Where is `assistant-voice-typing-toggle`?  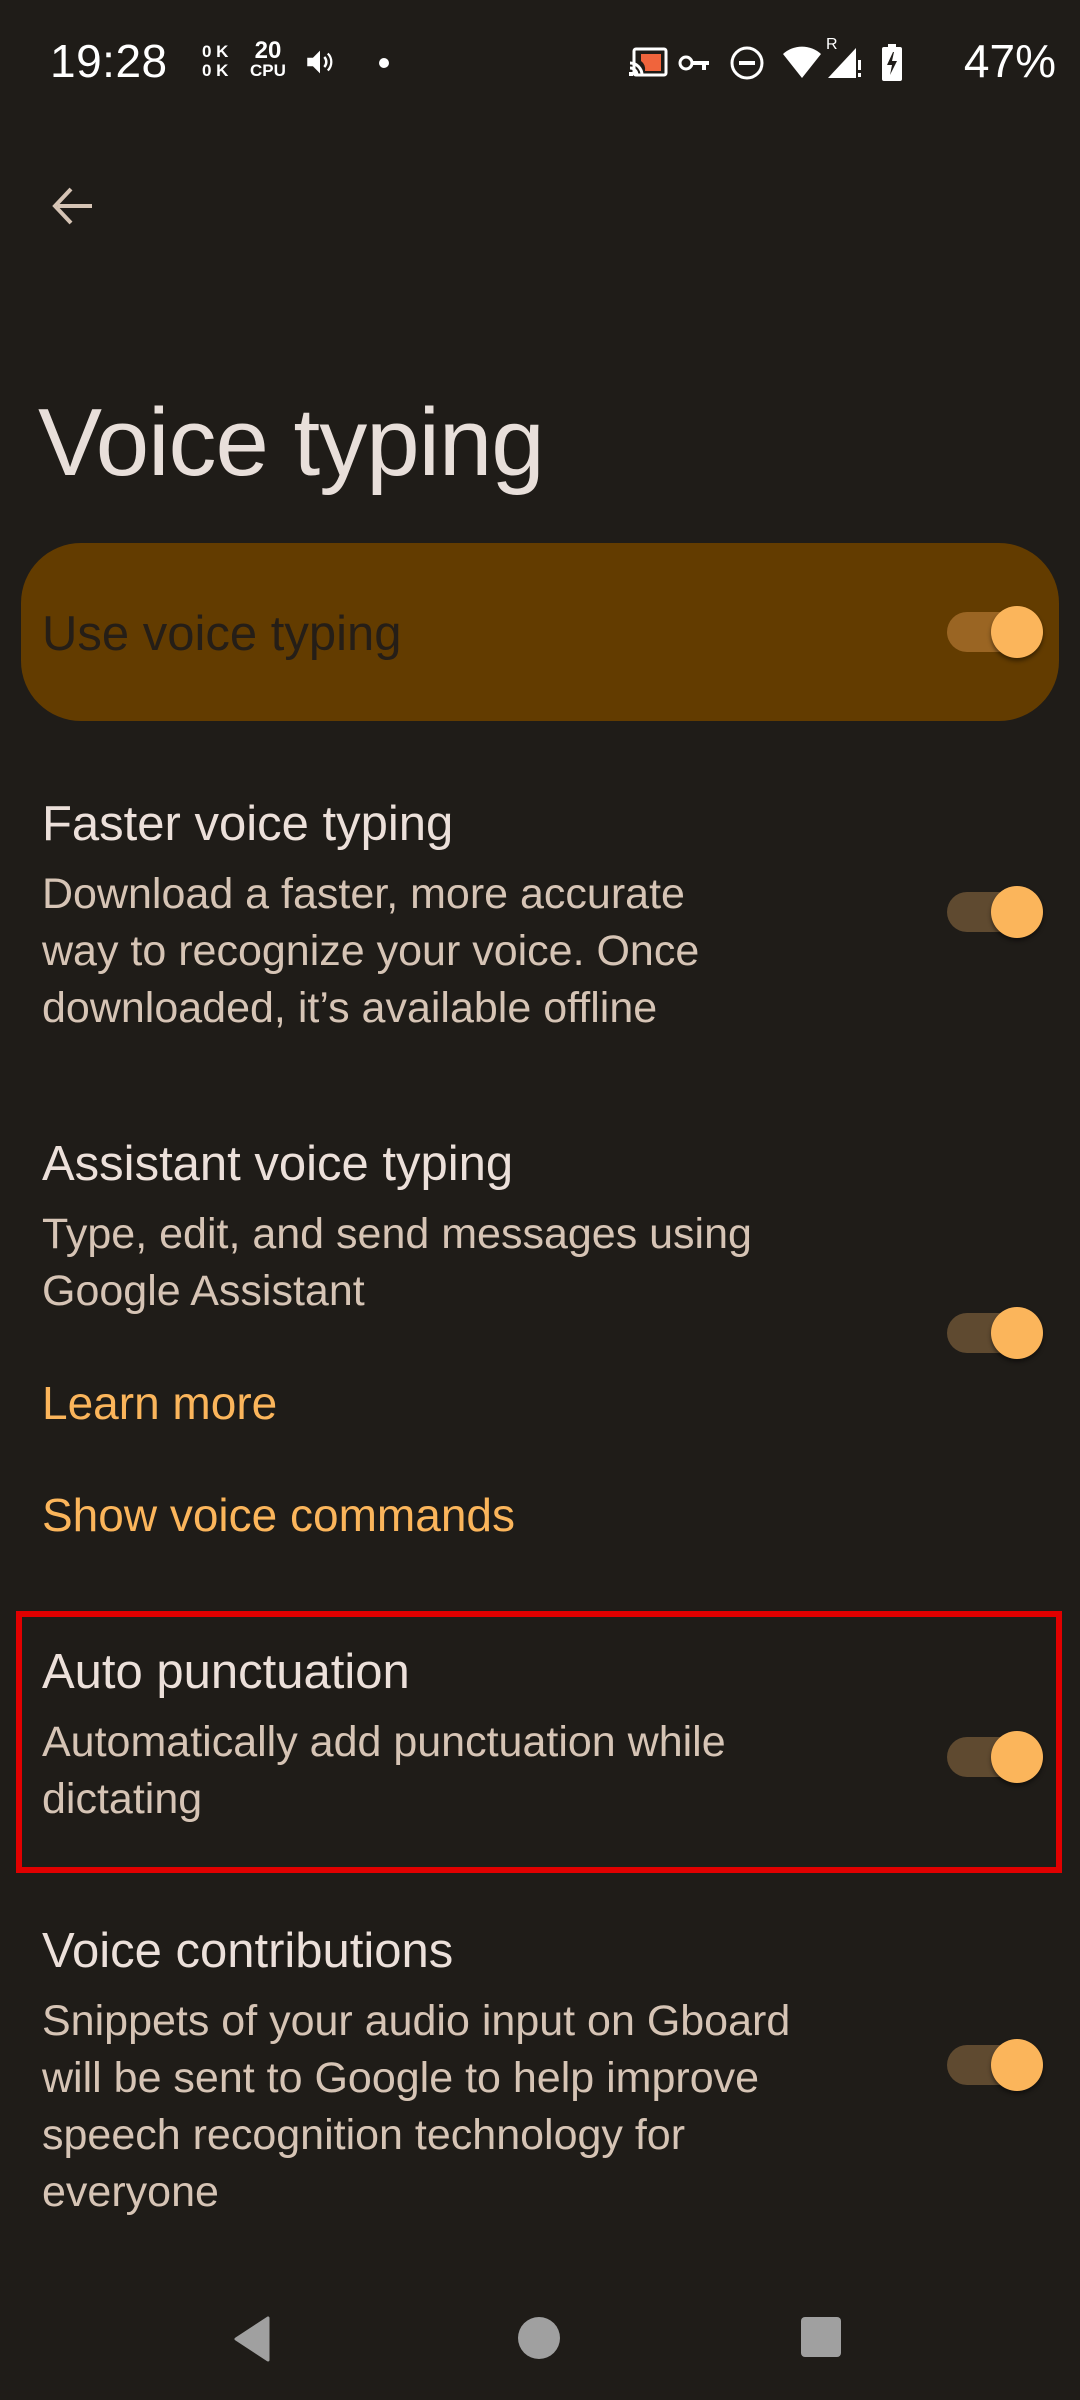 assistant-voice-typing-toggle is located at coordinates (995, 1333).